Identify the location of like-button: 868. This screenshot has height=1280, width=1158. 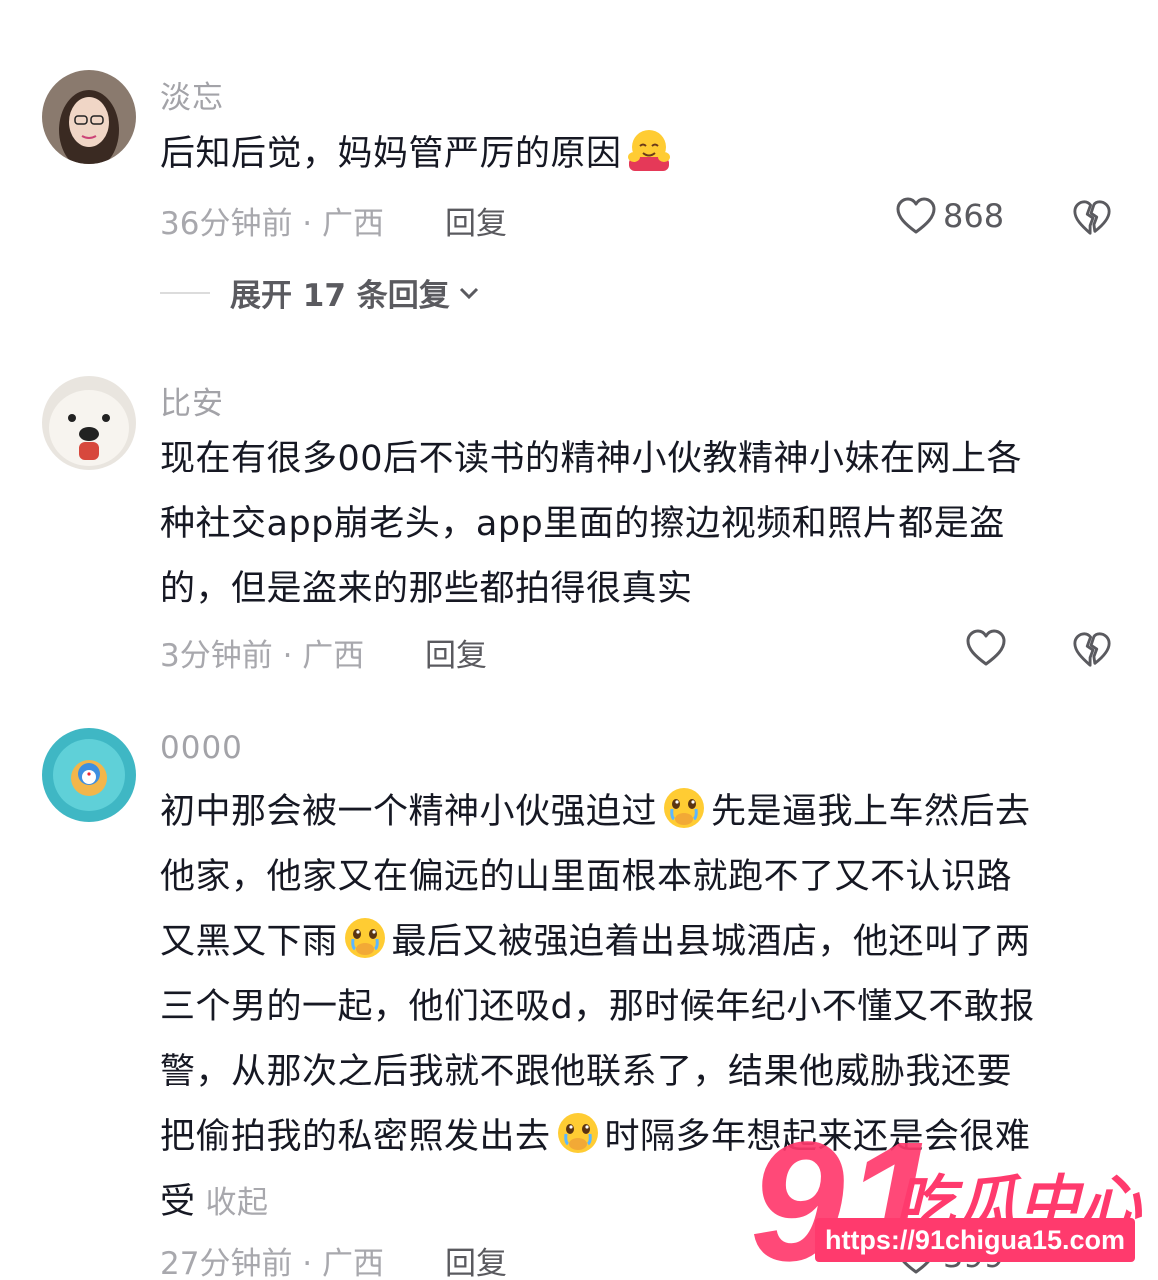
(949, 216).